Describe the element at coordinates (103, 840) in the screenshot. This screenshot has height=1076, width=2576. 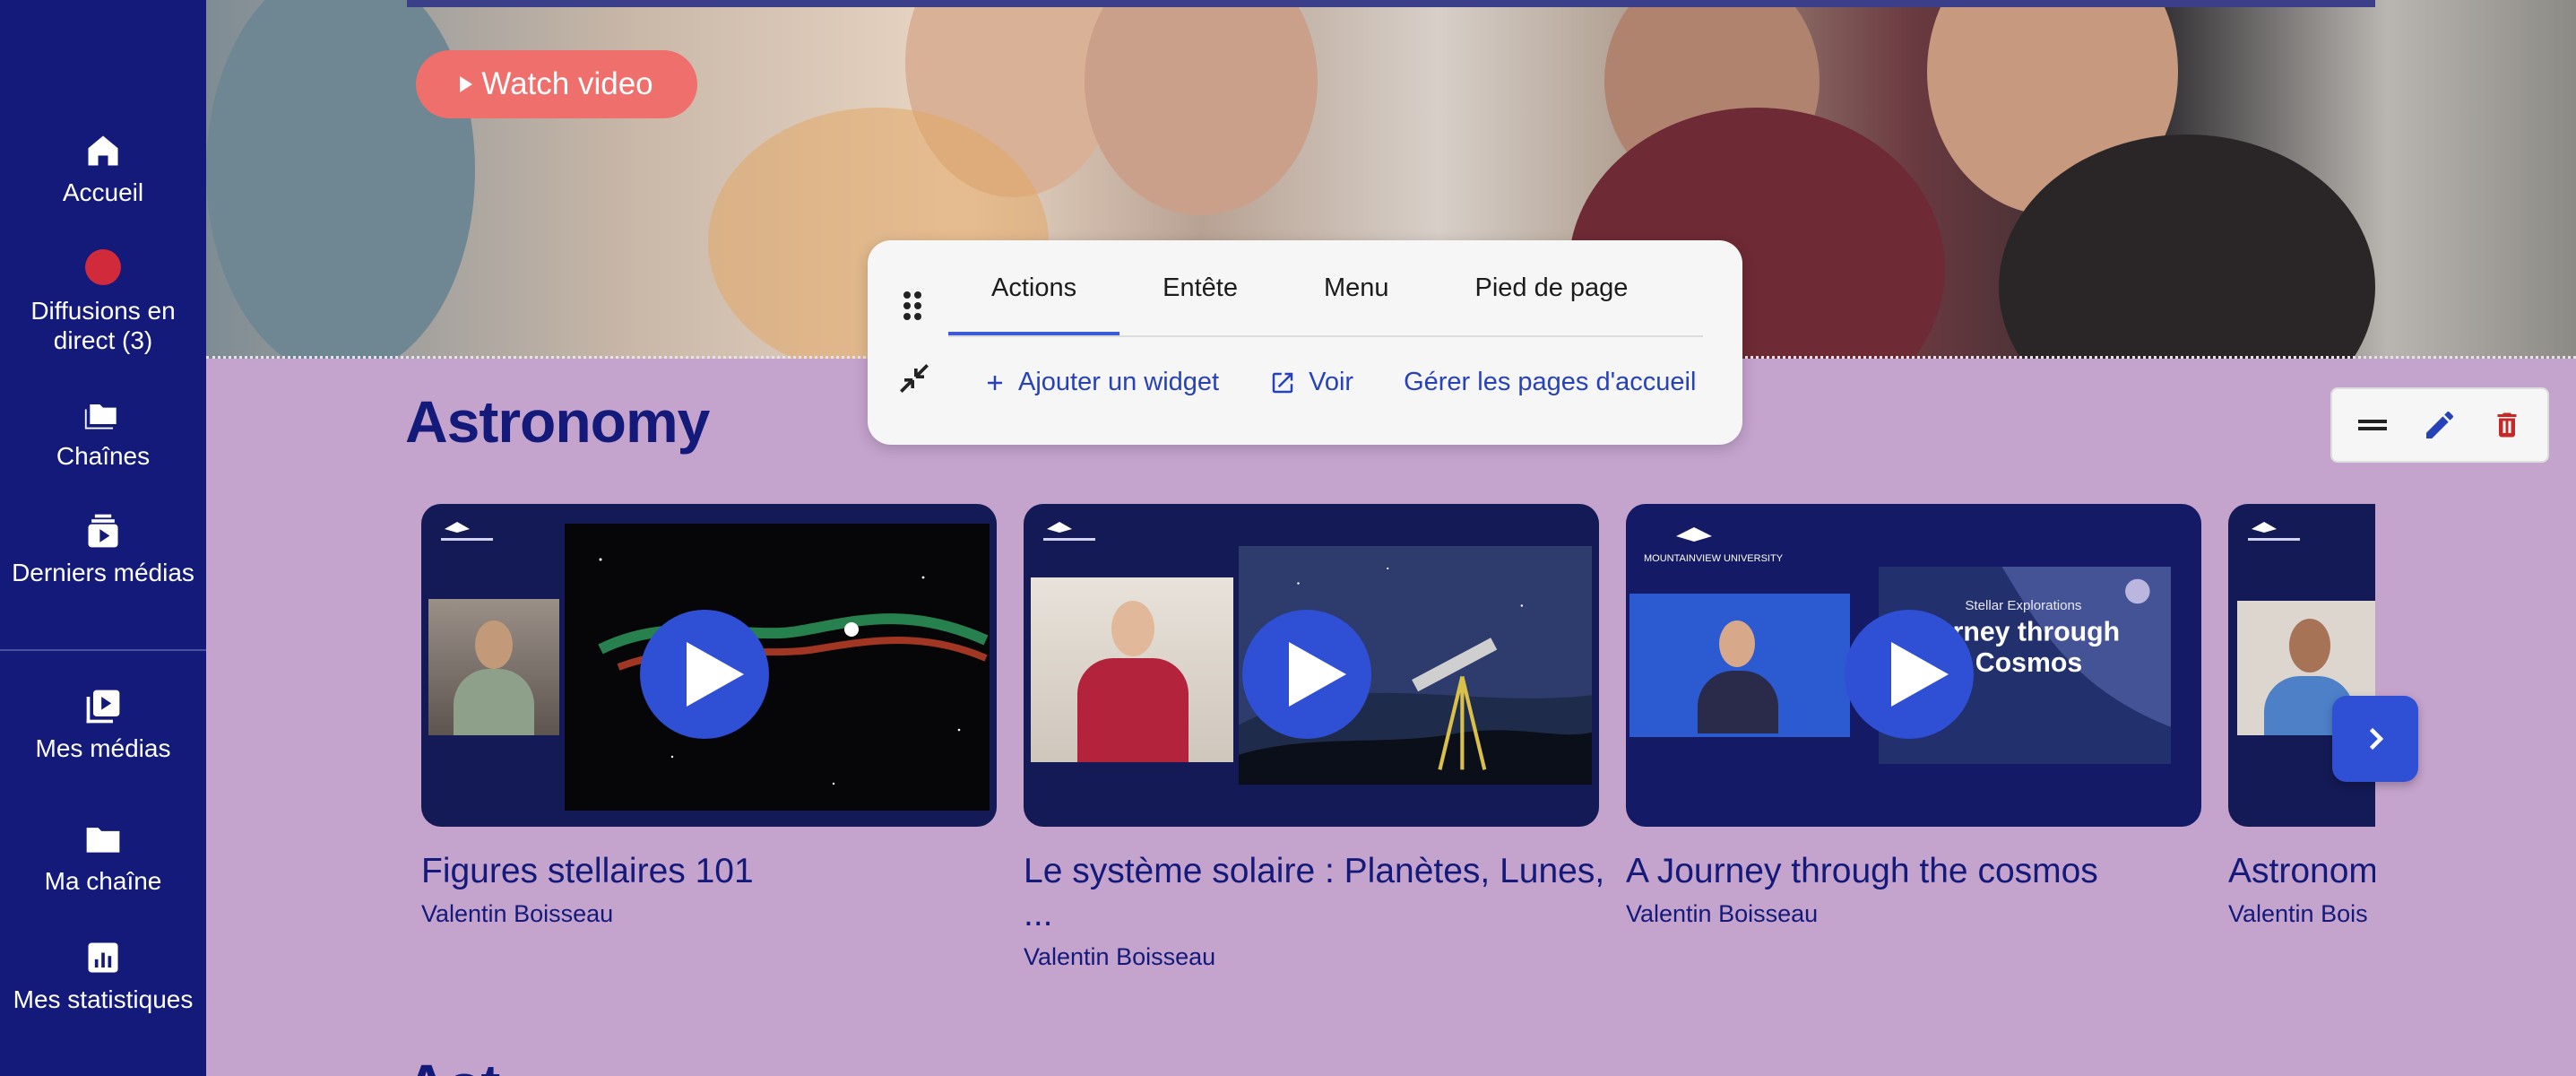
I see `folder-icon` at that location.